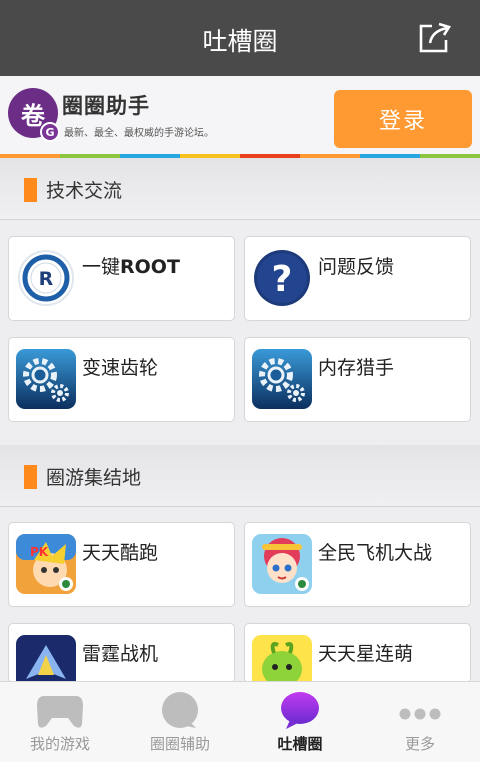 The height and width of the screenshot is (762, 480). I want to click on section-title: 技术交流, so click(84, 191).